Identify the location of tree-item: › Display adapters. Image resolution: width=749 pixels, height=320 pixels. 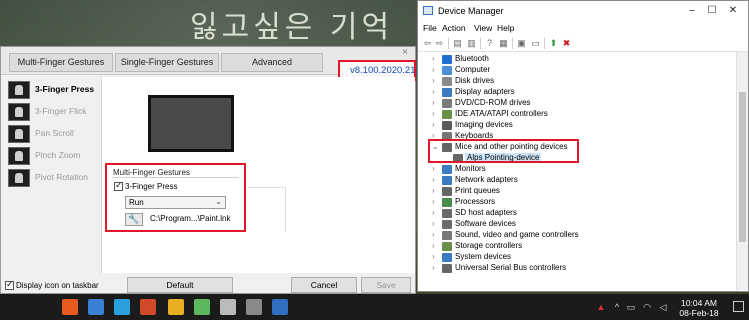
(577, 92).